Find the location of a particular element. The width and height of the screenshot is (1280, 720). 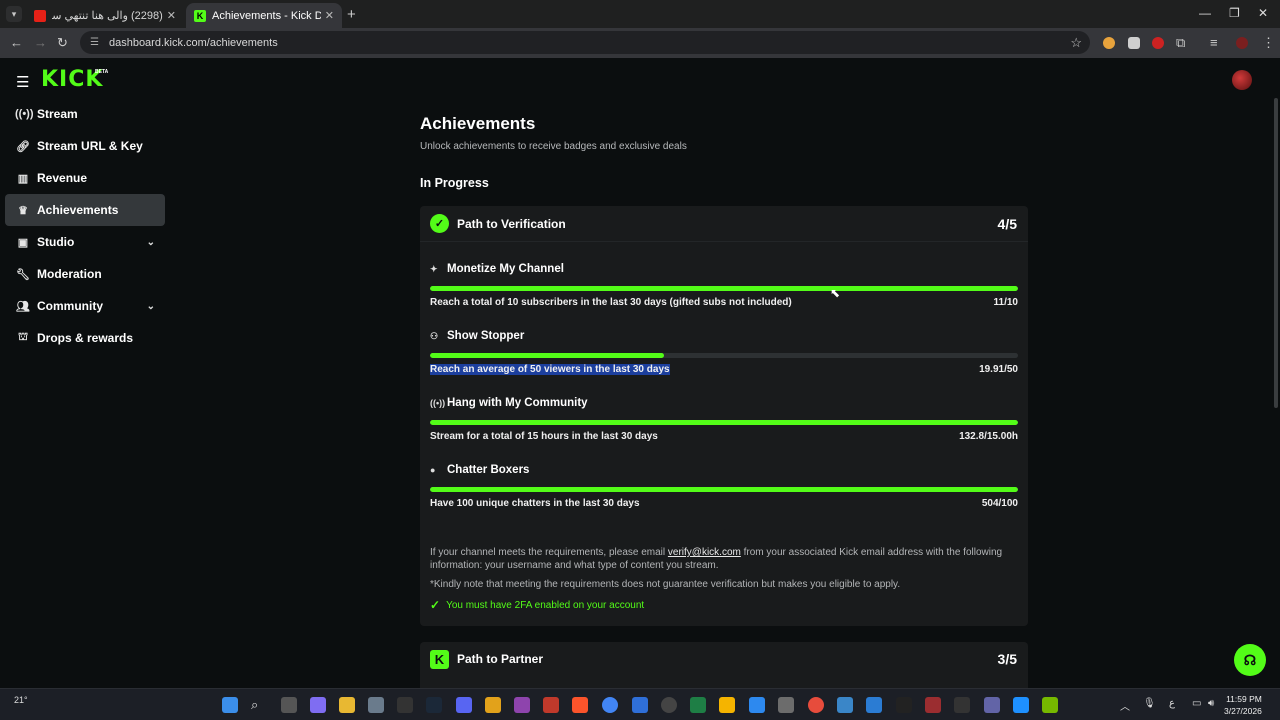

sidebar-item-studio: ▣ Studio ⌄ is located at coordinates (85, 242).